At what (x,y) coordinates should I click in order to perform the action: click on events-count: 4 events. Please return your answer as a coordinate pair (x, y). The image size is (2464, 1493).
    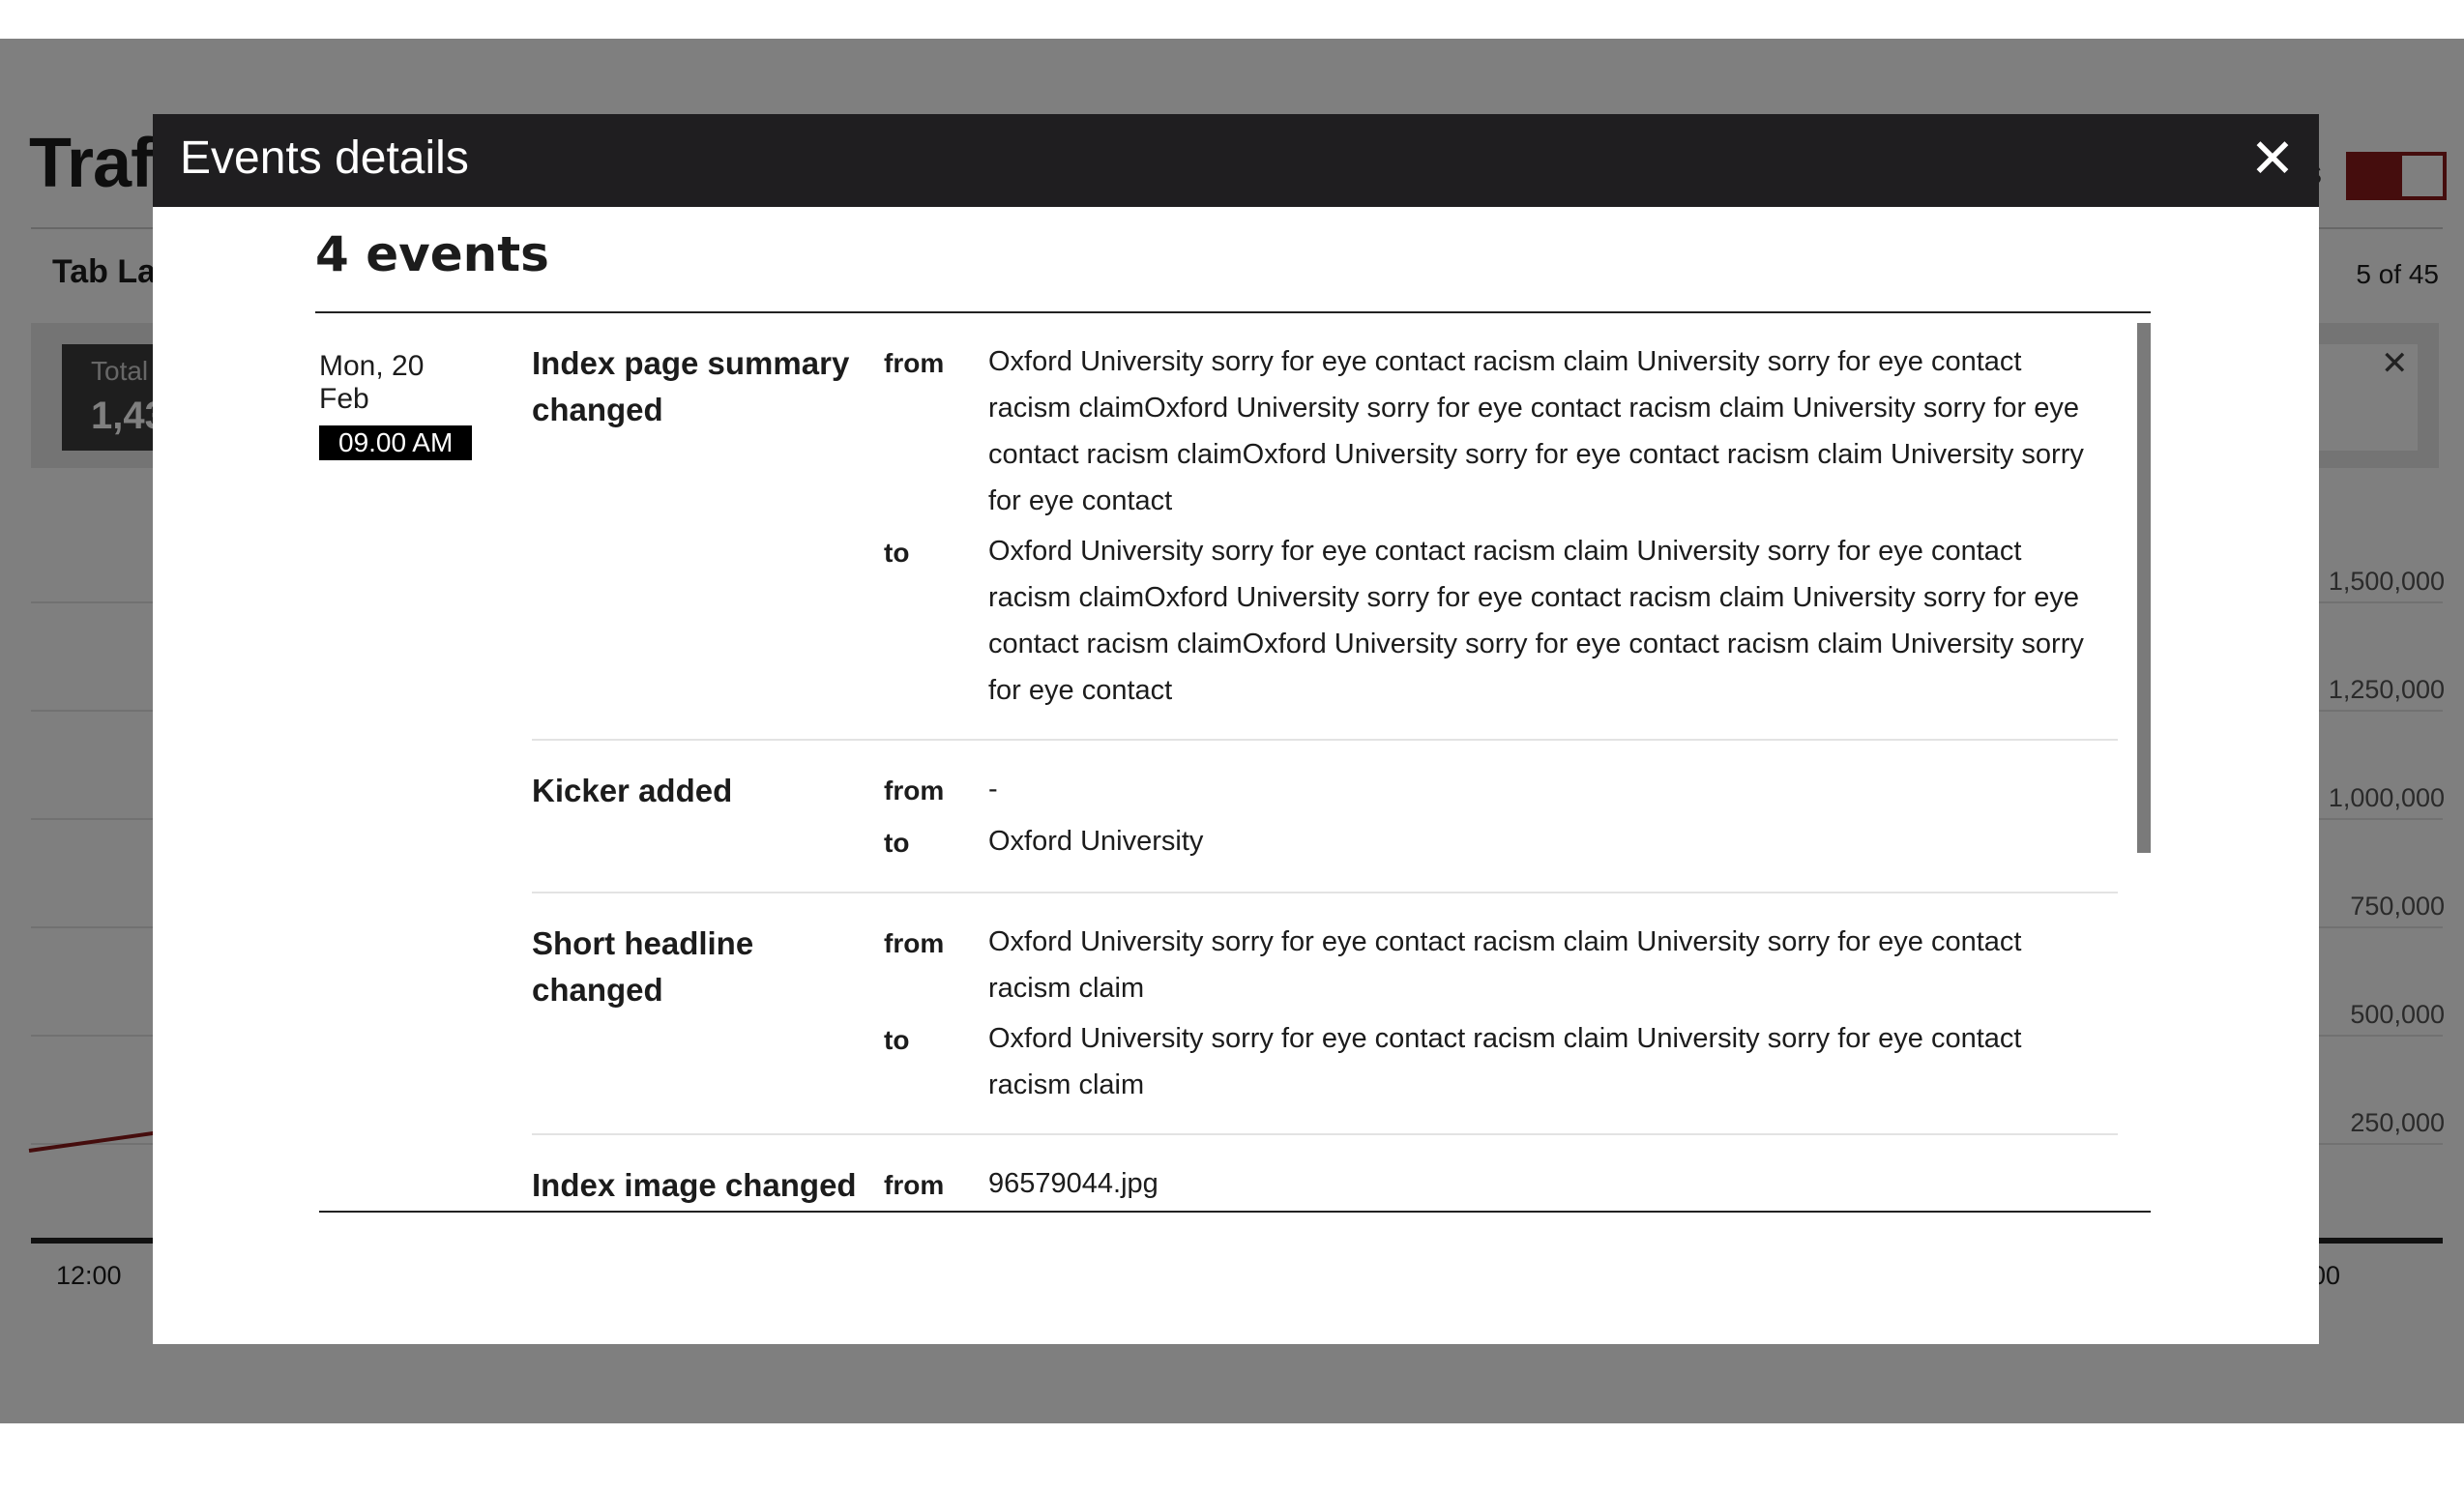
    Looking at the image, I should click on (432, 254).